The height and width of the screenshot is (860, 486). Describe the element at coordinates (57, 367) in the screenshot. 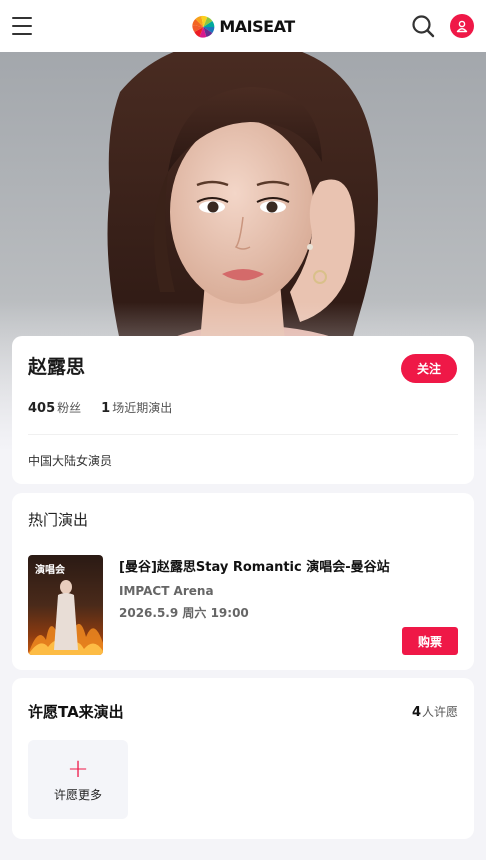

I see `artist-name: 赵露思` at that location.